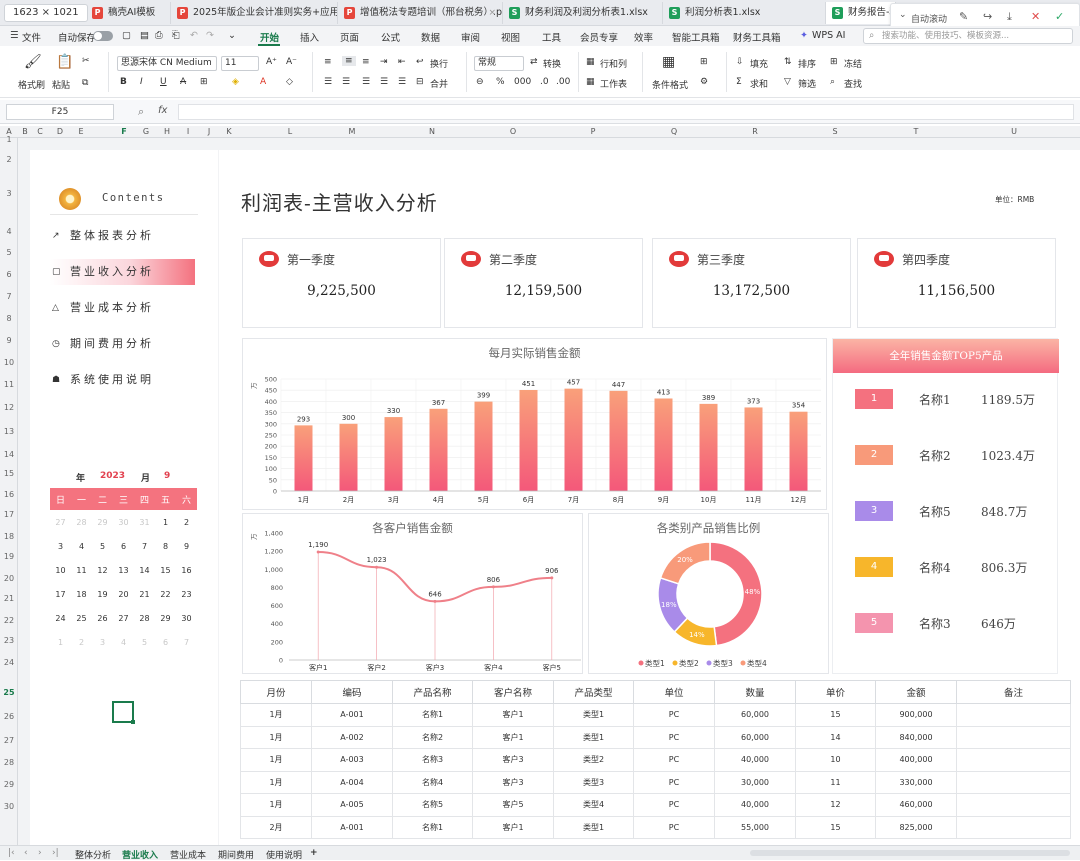 This screenshot has width=1080, height=861. Describe the element at coordinates (513, 692) in the screenshot. I see `table-header-cell: 客户名称` at that location.